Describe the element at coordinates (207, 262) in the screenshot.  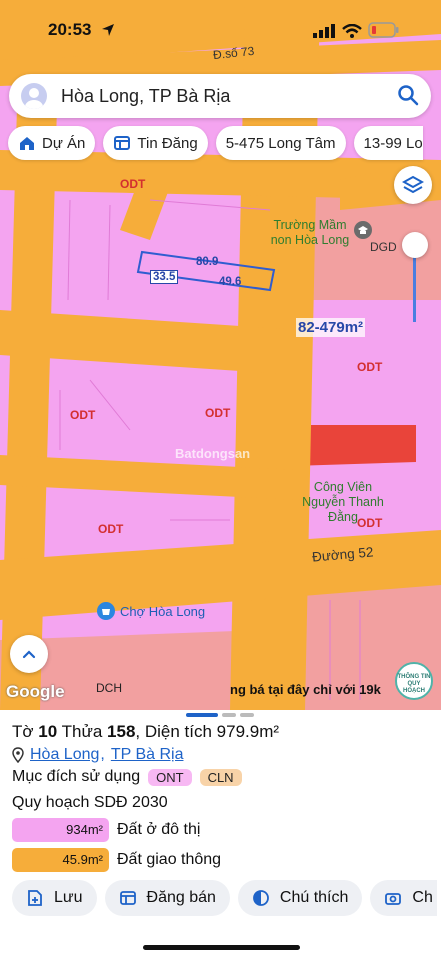
I see `dimension-label: 80.9` at that location.